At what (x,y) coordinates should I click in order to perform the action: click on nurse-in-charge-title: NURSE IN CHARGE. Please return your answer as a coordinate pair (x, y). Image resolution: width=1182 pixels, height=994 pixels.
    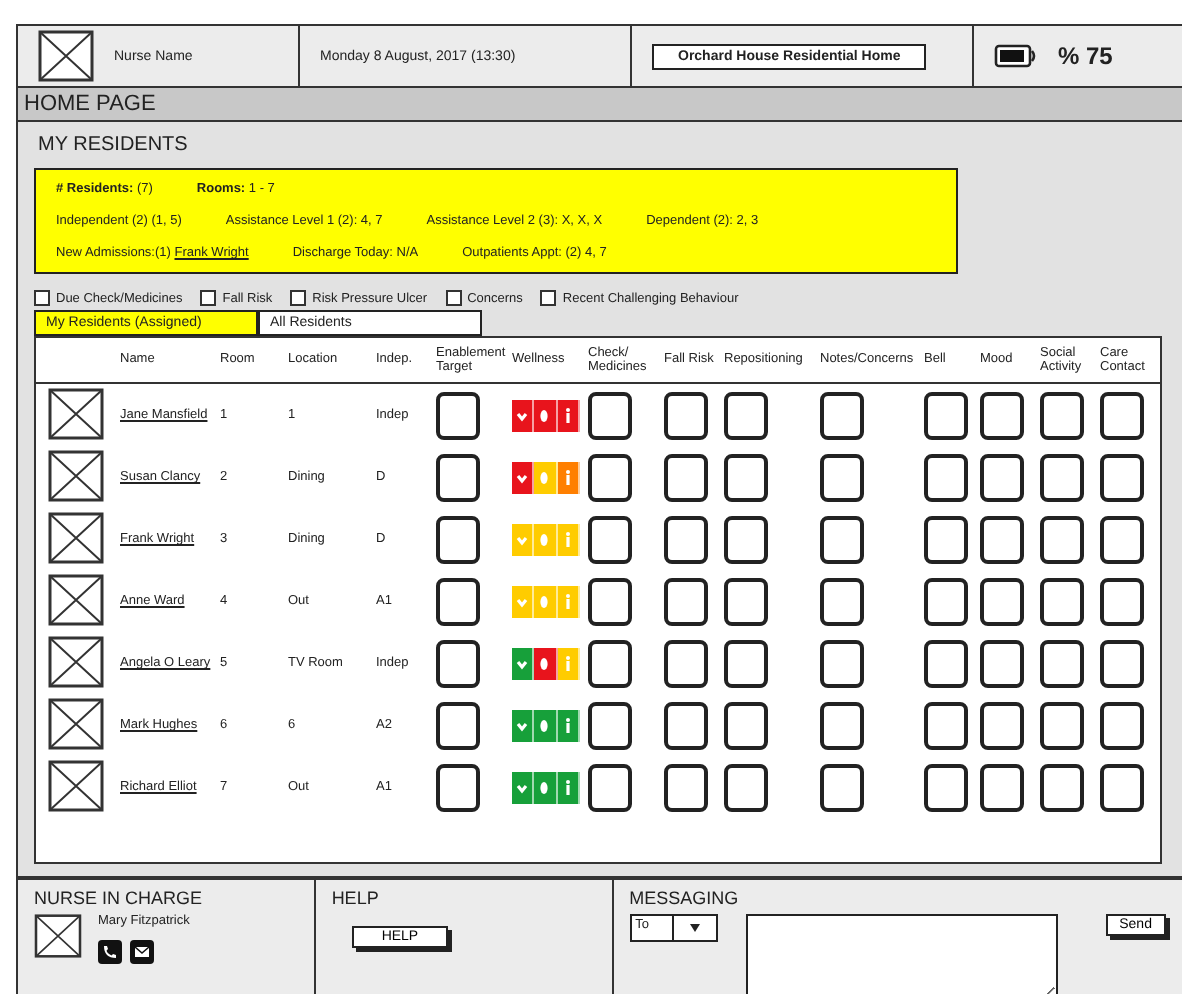
    Looking at the image, I should click on (119, 898).